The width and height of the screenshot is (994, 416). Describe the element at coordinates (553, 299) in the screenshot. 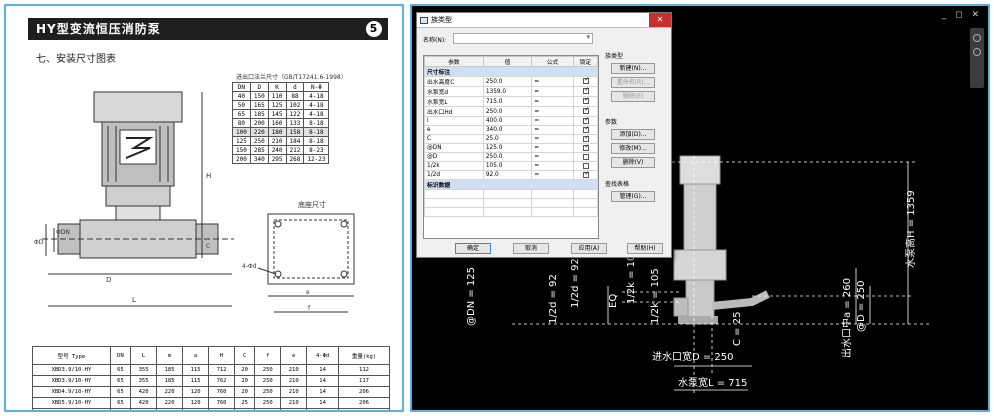

I see `dim-half-d-text-1: 1/2d = 92` at that location.